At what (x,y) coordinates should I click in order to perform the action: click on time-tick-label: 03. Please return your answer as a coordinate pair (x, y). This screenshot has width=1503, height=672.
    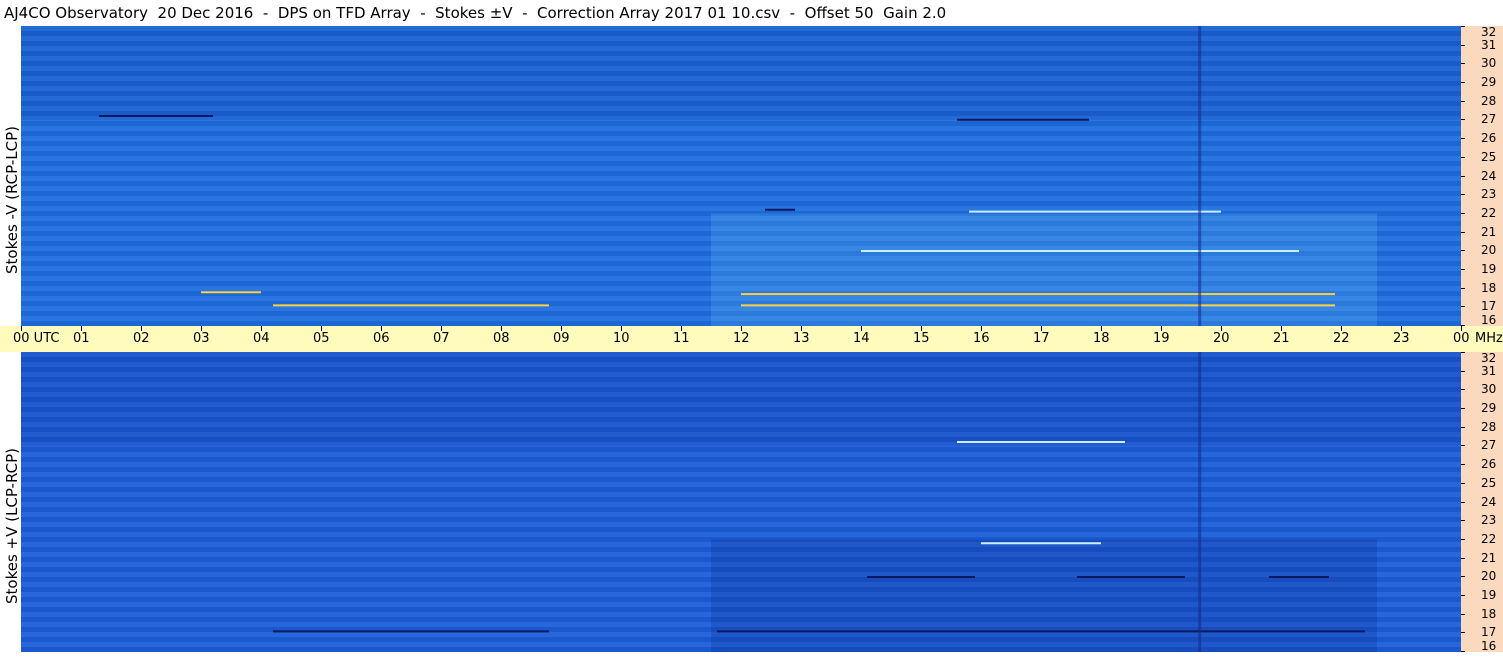
    Looking at the image, I should click on (201, 338).